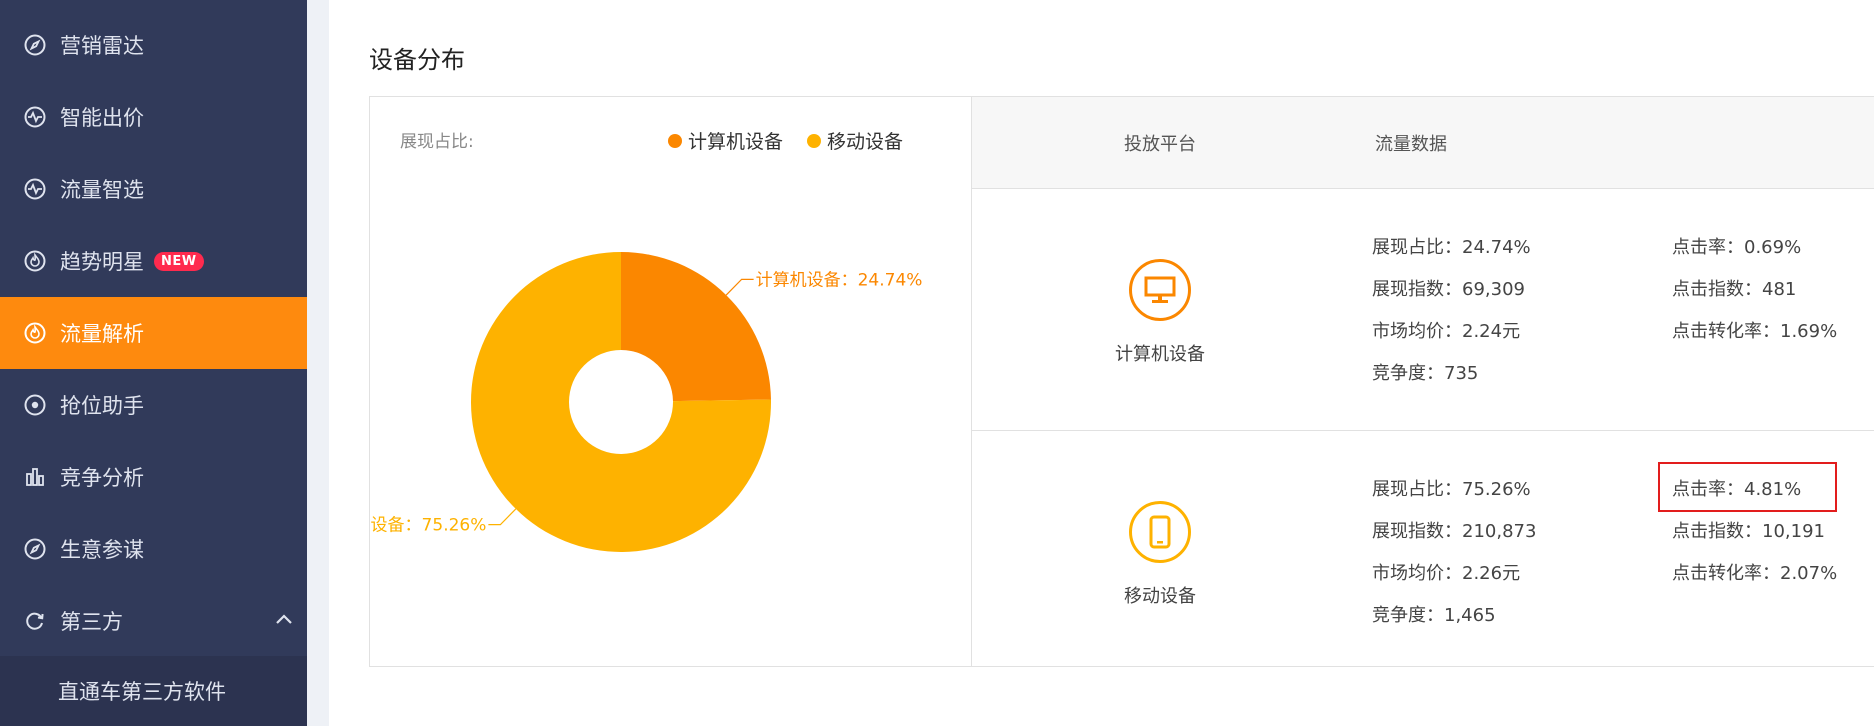 This screenshot has height=726, width=1874. What do you see at coordinates (428, 526) in the screenshot?
I see `slice-label-mobile: 移动设备：75.26%` at bounding box center [428, 526].